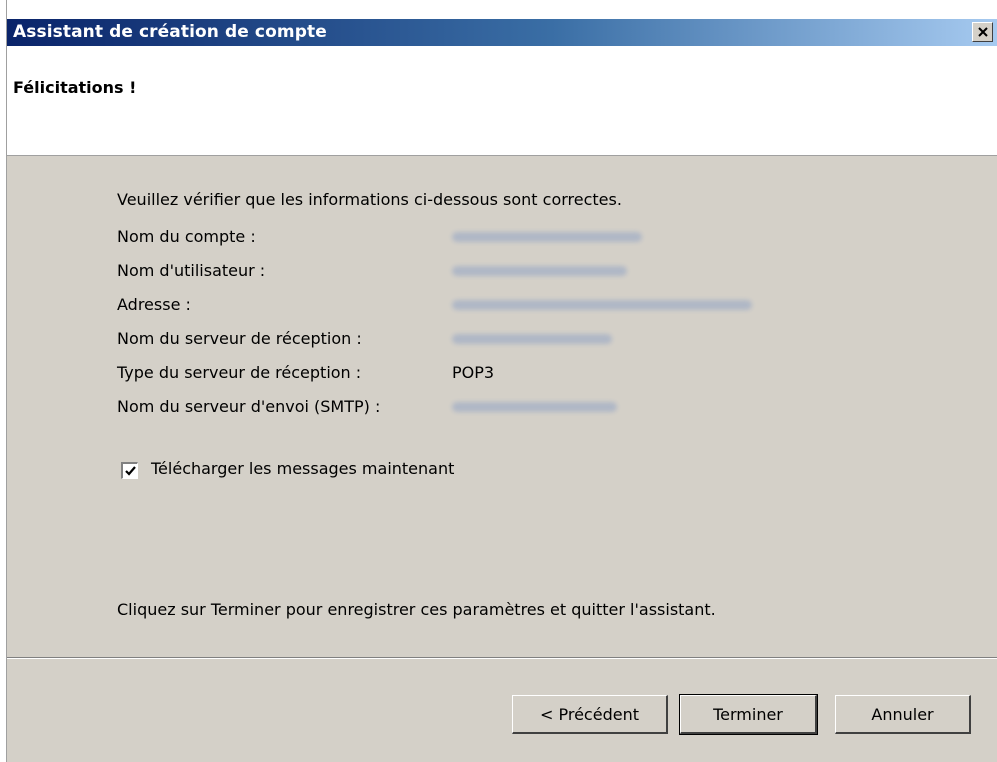 This screenshot has height=762, width=997. What do you see at coordinates (748, 714) in the screenshot?
I see `finish-button: Terminer` at bounding box center [748, 714].